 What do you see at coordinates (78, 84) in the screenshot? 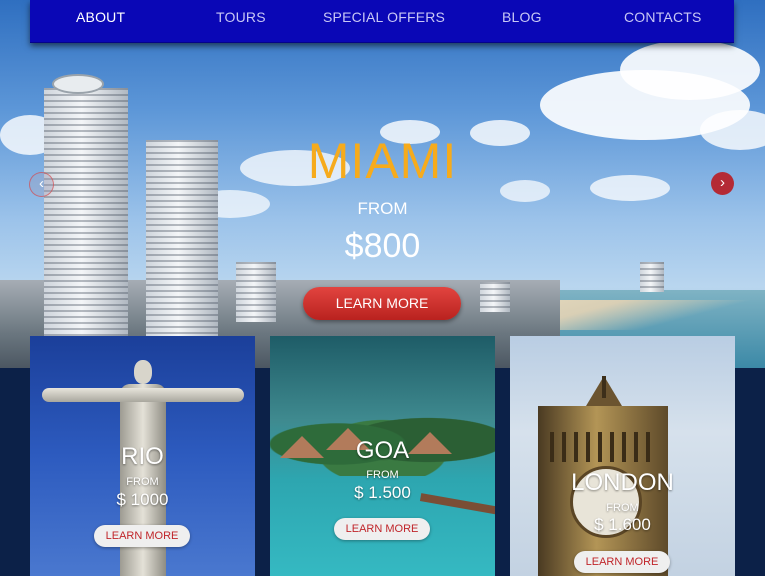
I see `hero-tower-roof` at bounding box center [78, 84].